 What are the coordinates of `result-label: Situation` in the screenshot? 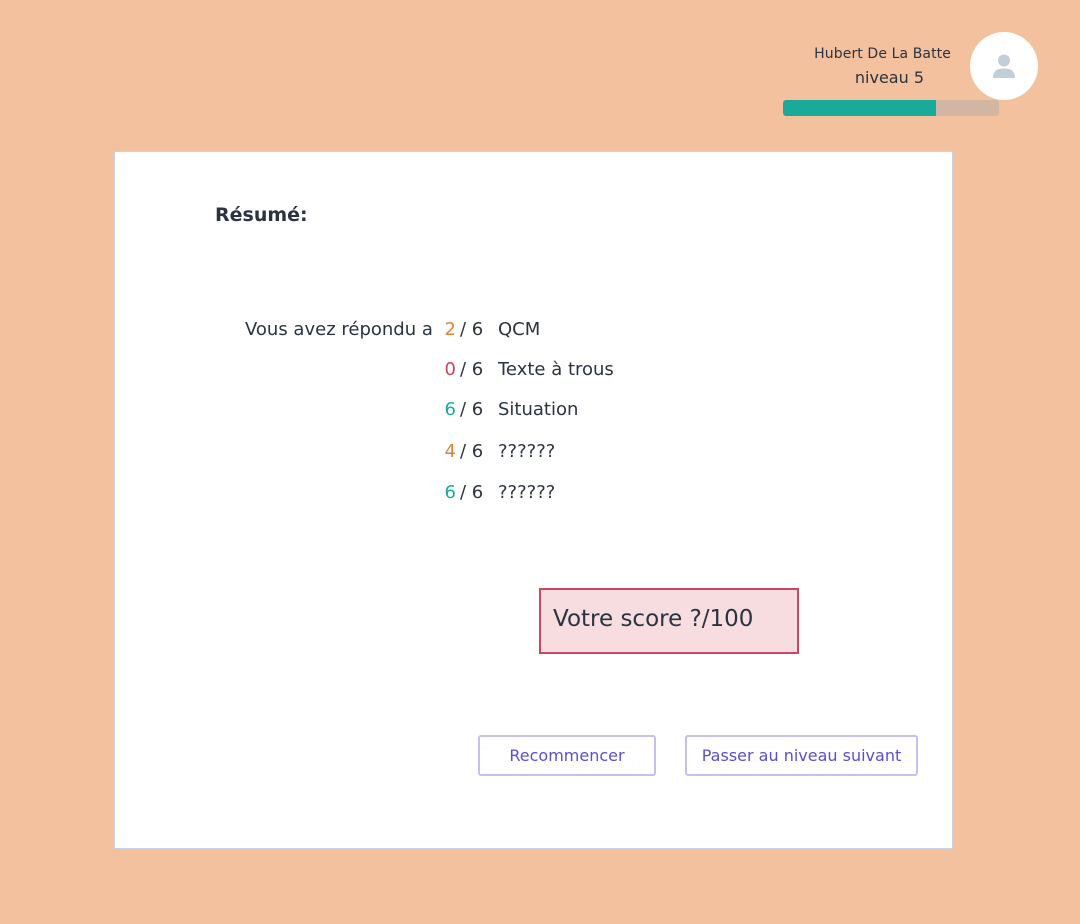 It's located at (538, 409).